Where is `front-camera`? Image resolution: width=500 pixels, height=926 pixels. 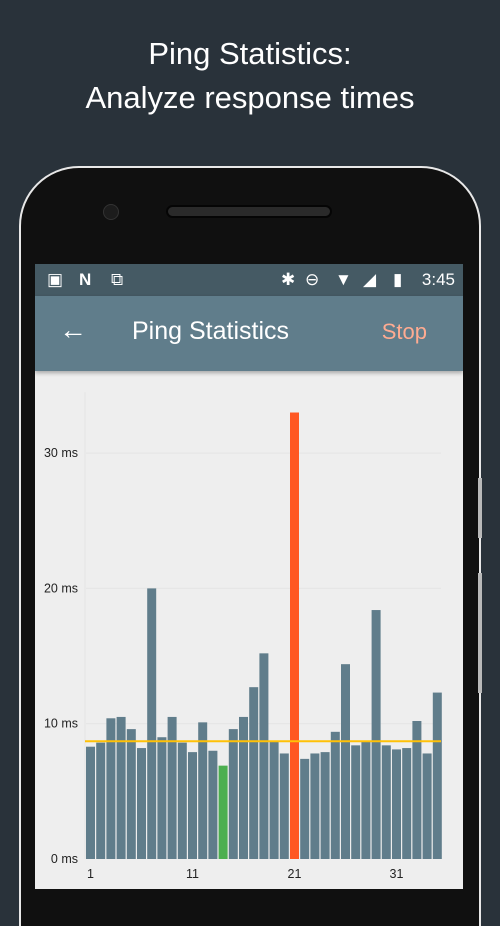
front-camera is located at coordinates (111, 212).